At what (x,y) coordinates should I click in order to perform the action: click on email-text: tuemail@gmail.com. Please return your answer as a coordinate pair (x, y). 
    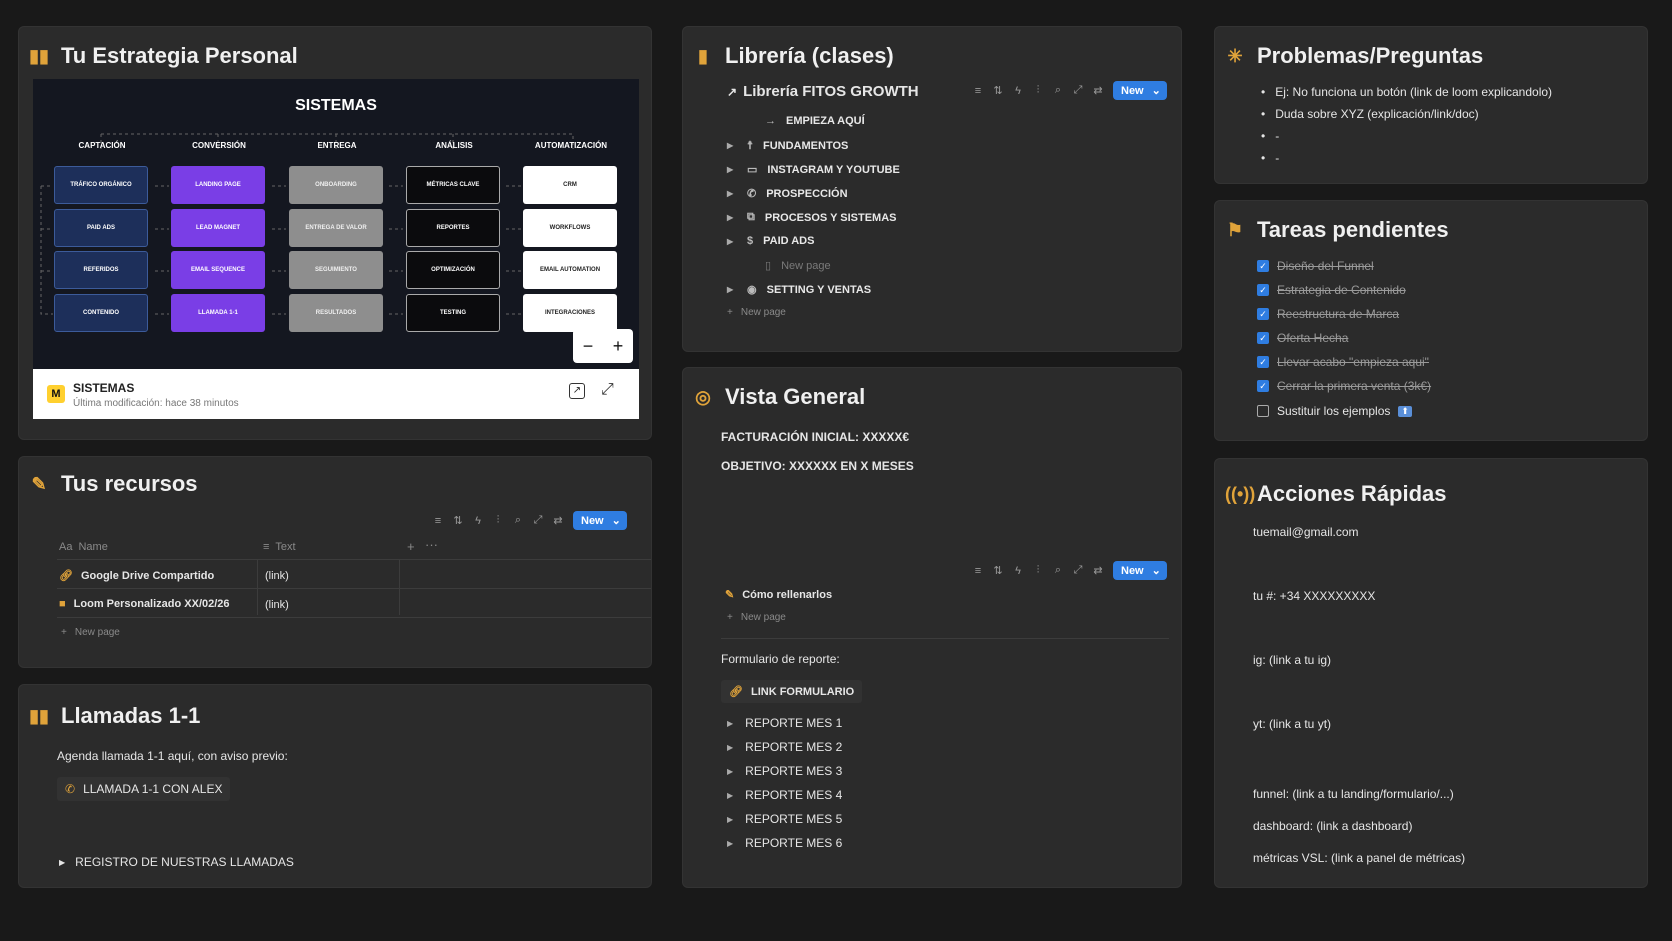
    Looking at the image, I should click on (1306, 532).